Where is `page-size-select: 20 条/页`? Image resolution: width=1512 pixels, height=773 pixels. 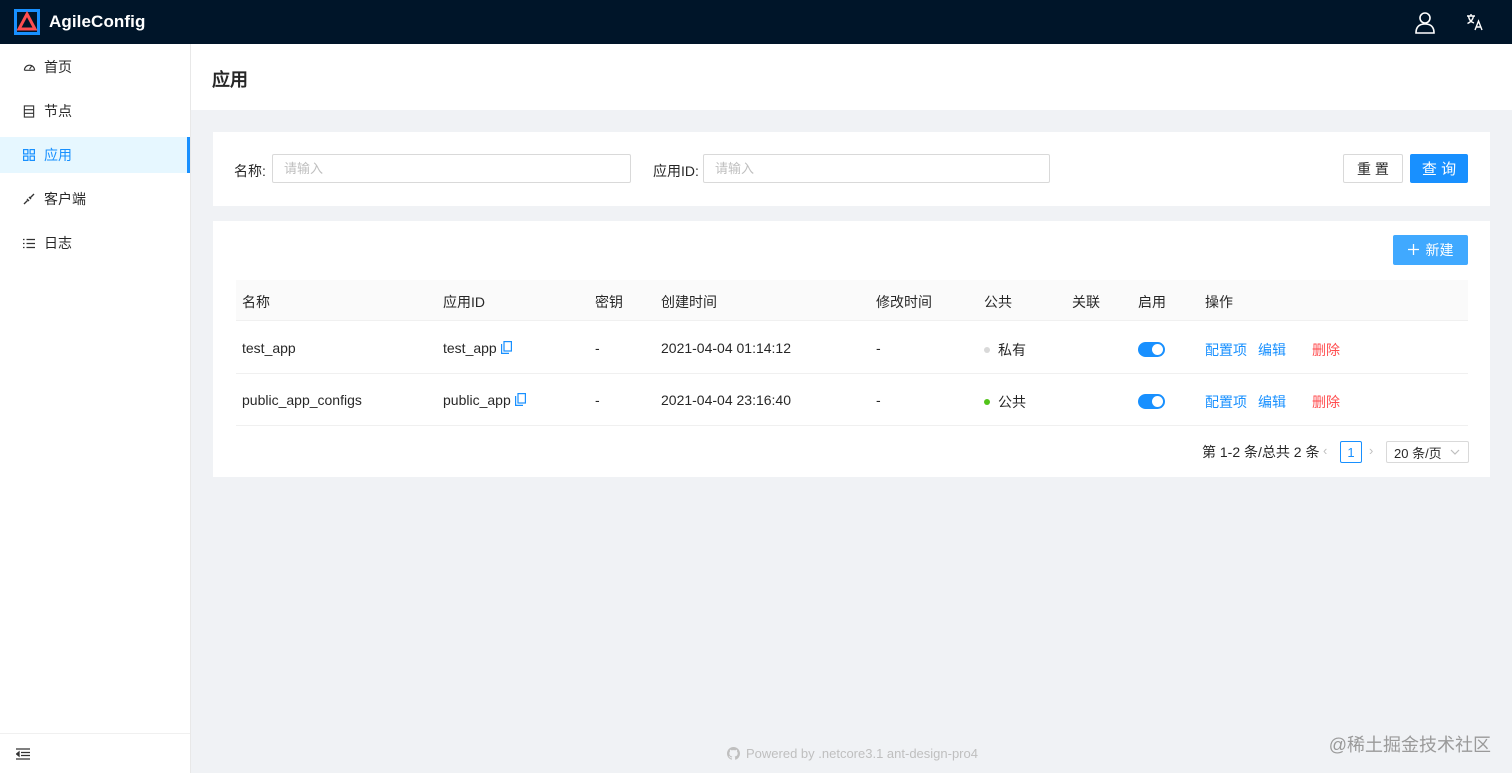
page-size-select: 20 条/页 is located at coordinates (1427, 452).